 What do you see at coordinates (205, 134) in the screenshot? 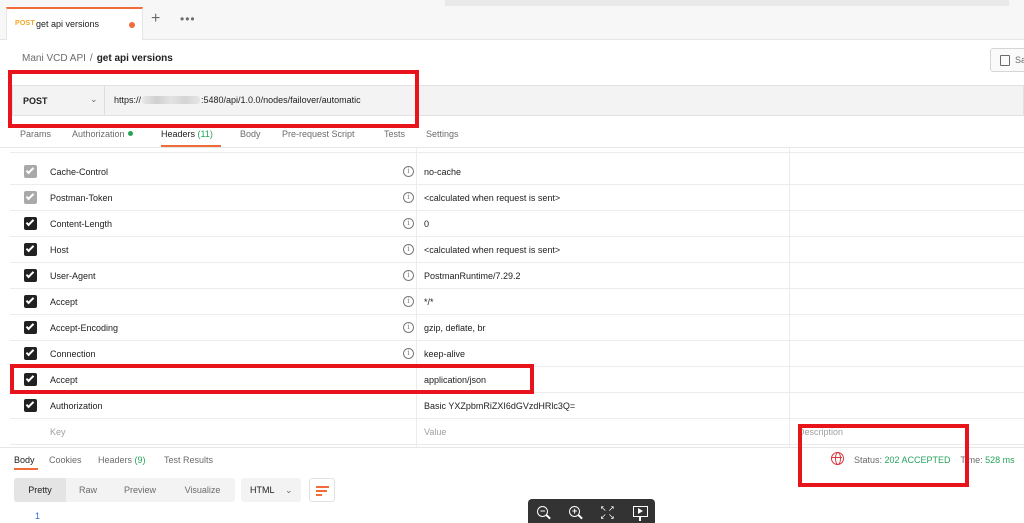
I see `tab-headers-count: (11)` at bounding box center [205, 134].